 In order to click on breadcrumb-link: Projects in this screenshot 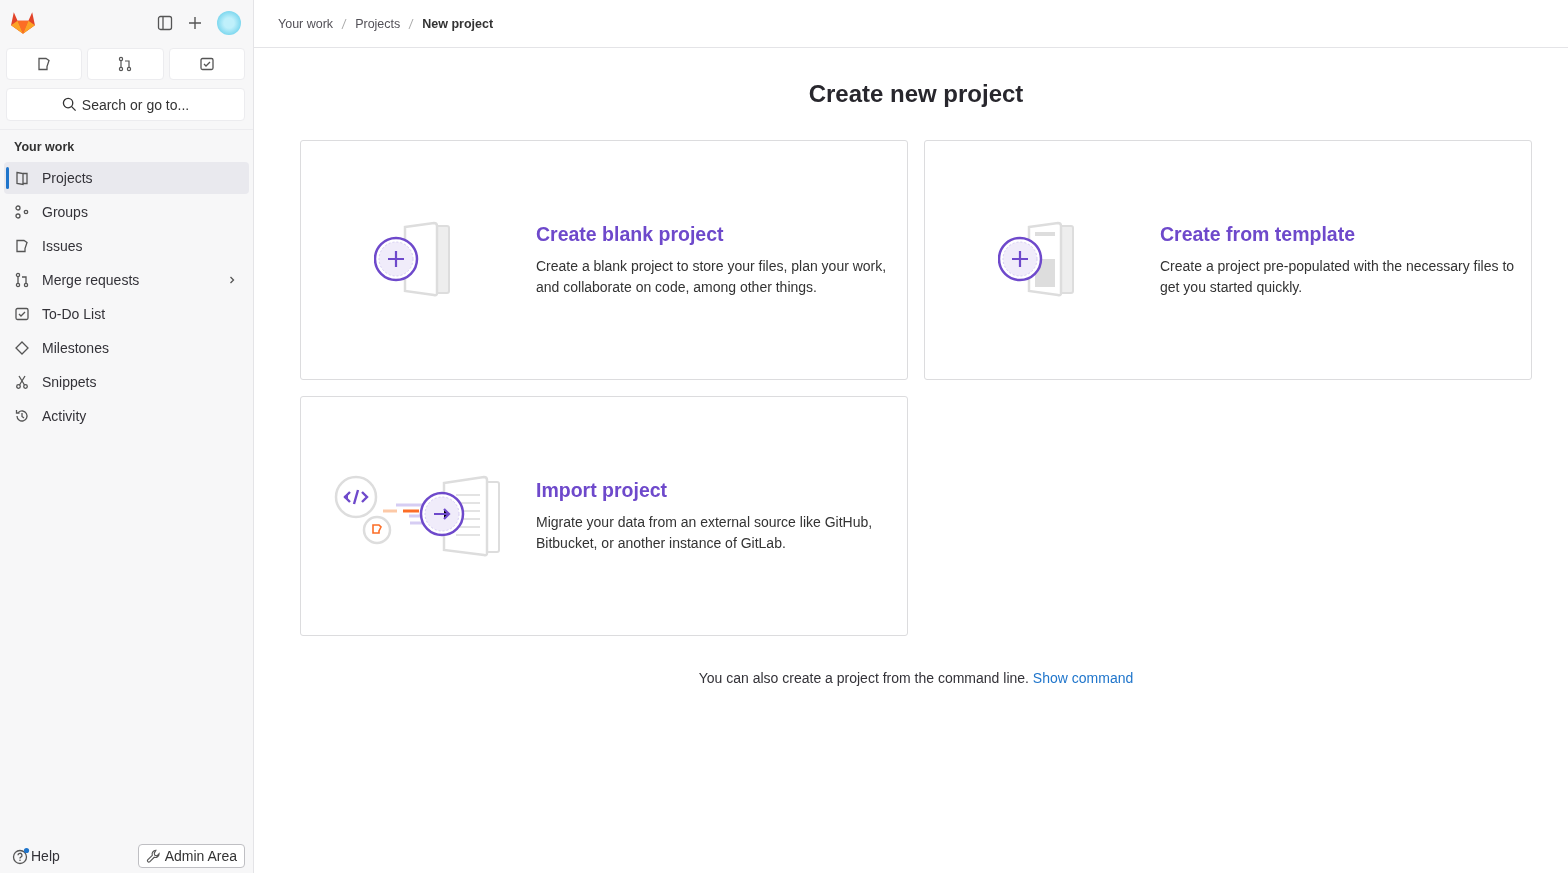, I will do `click(378, 23)`.